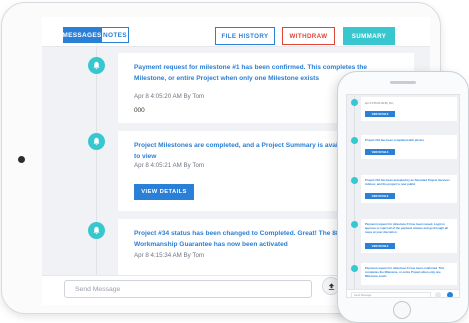 This screenshot has height=323, width=469. What do you see at coordinates (115, 35) in the screenshot?
I see `tab-notes: NOTES` at bounding box center [115, 35].